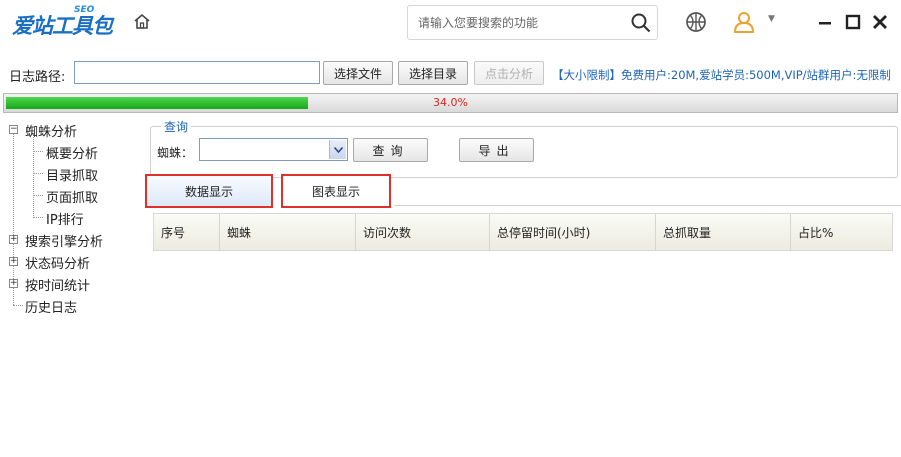 The width and height of the screenshot is (901, 457). I want to click on choose-directory-button: 选择目录, so click(433, 73).